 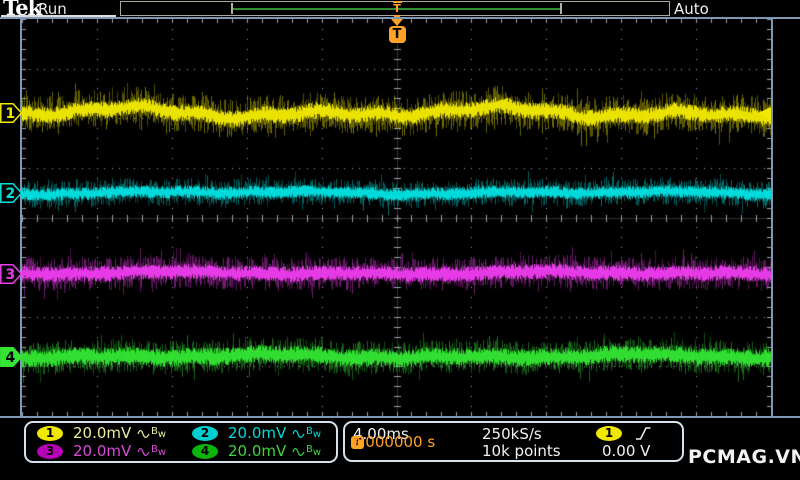 I want to click on svg-text: 1, so click(x=11, y=114).